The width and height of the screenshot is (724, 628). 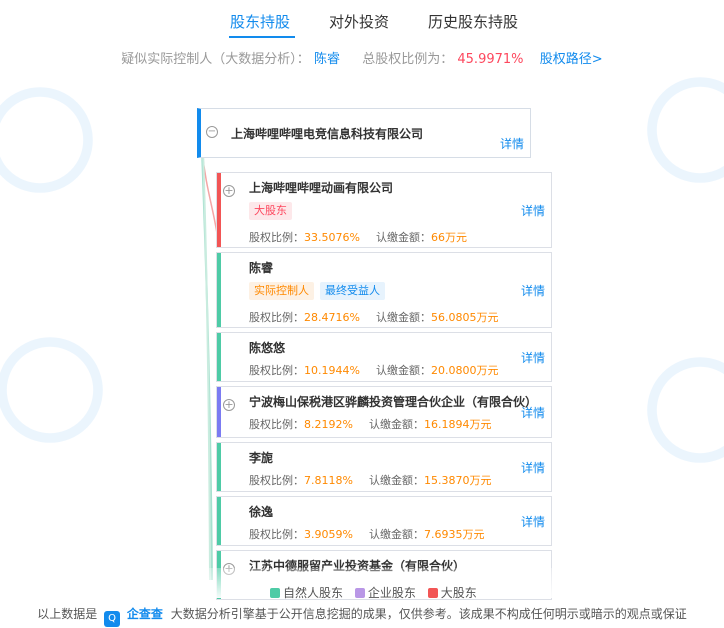 What do you see at coordinates (454, 534) in the screenshot?
I see `amount-value: 7.6935万元` at bounding box center [454, 534].